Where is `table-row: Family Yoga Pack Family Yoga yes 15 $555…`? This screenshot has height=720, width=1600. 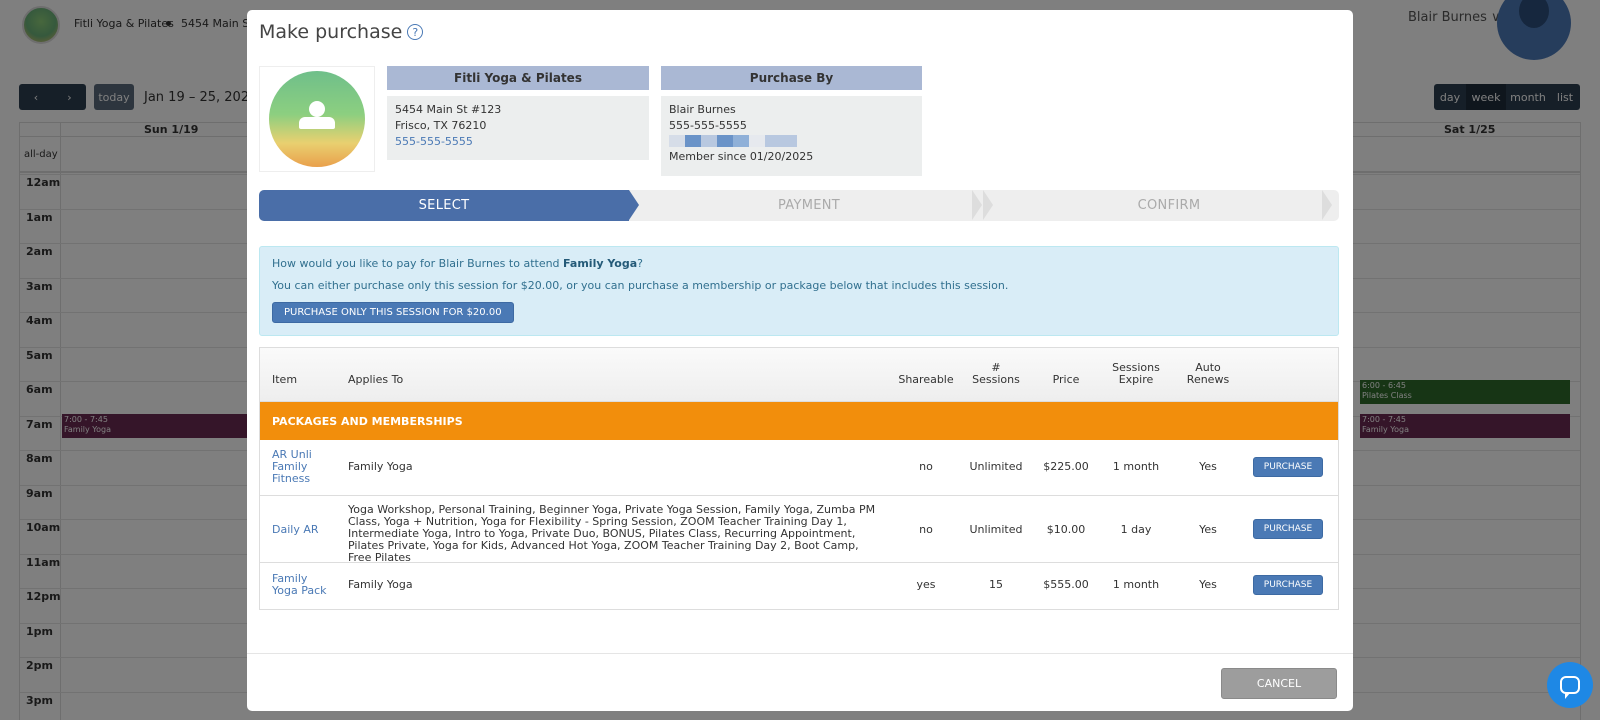 table-row: Family Yoga Pack Family Yoga yes 15 $555… is located at coordinates (799, 586).